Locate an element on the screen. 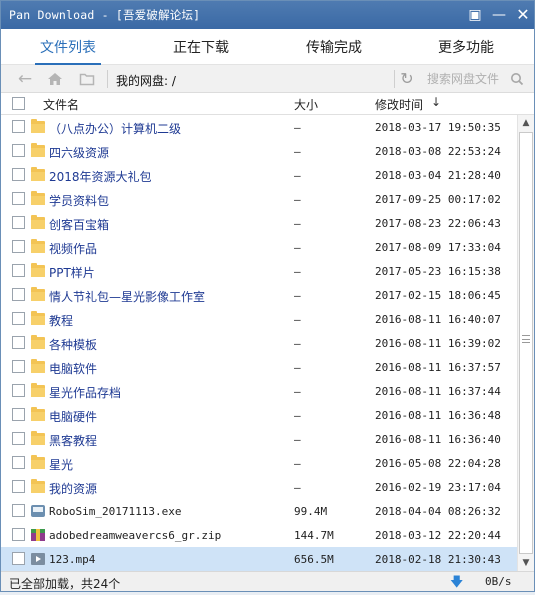 This screenshot has height=595, width=535. scroll-down-arrow-icon: ▼ is located at coordinates (526, 563).